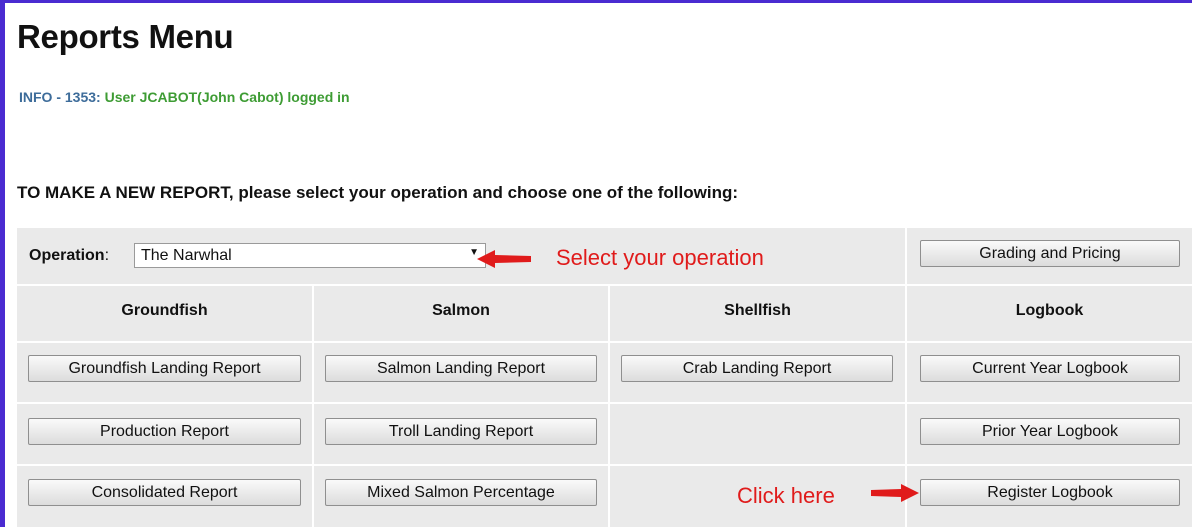  What do you see at coordinates (227, 97) in the screenshot?
I see `login-status-text: User JCABOT(John Cabot) logged in` at bounding box center [227, 97].